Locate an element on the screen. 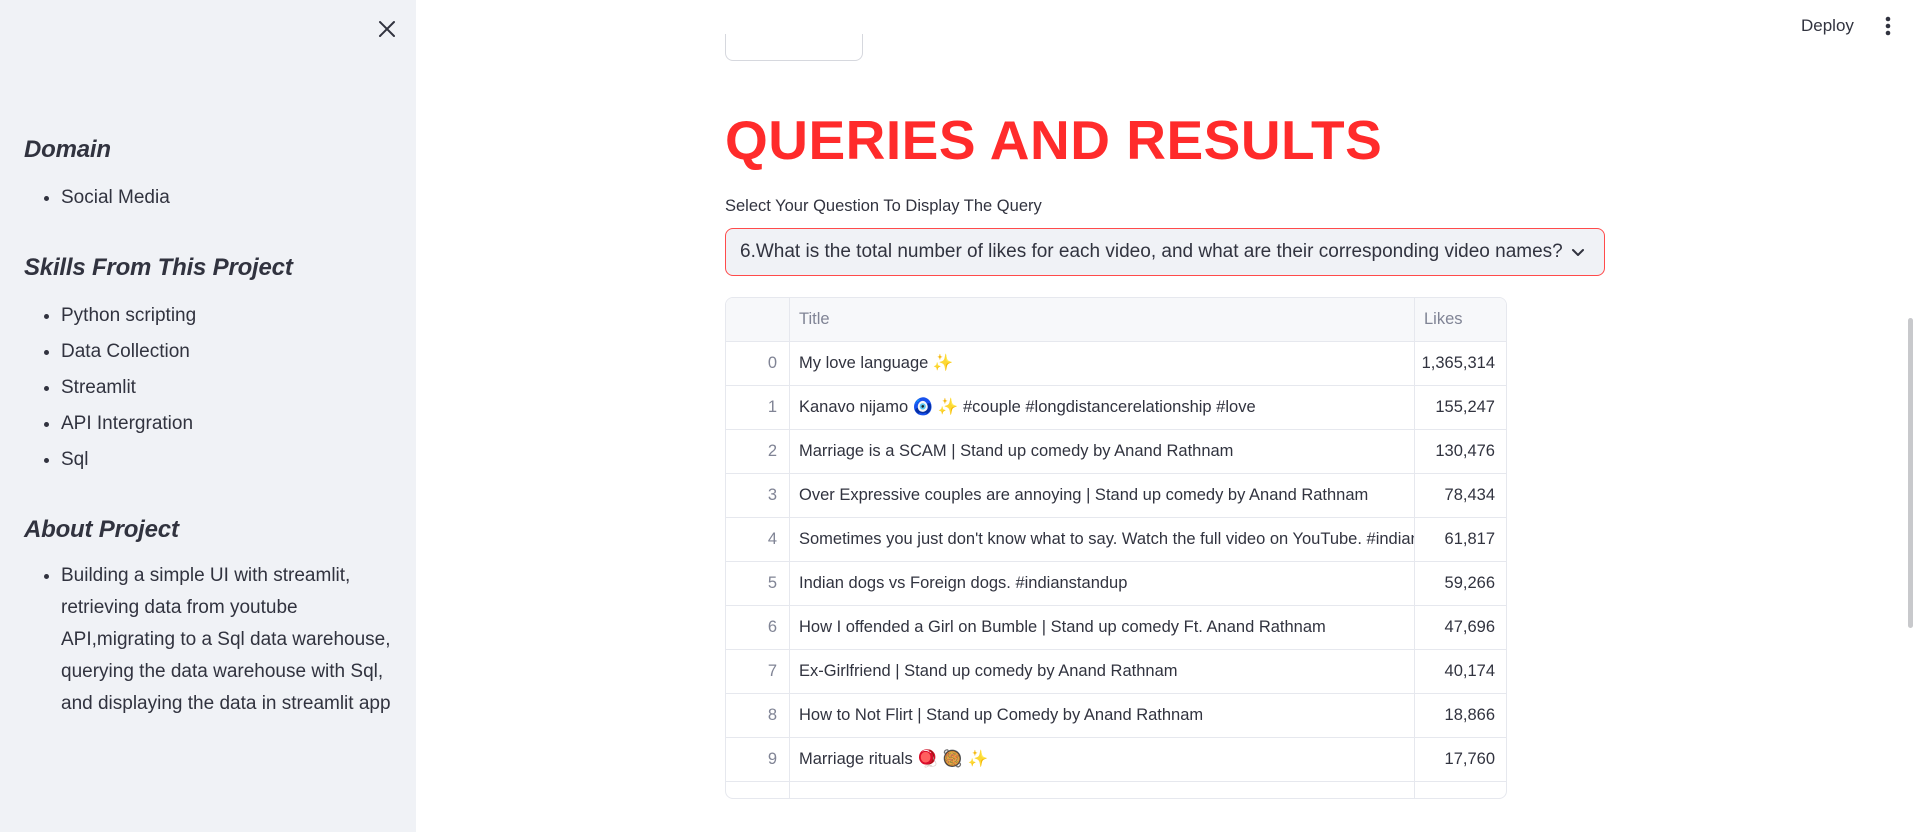 The width and height of the screenshot is (1915, 832). likes-cell is located at coordinates (1459, 790).